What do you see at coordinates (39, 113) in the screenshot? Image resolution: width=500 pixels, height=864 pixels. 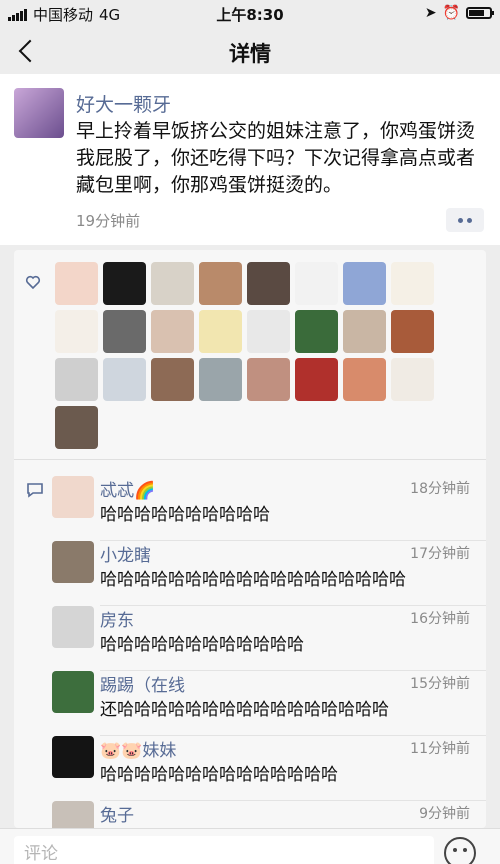 I see `author-avatar` at bounding box center [39, 113].